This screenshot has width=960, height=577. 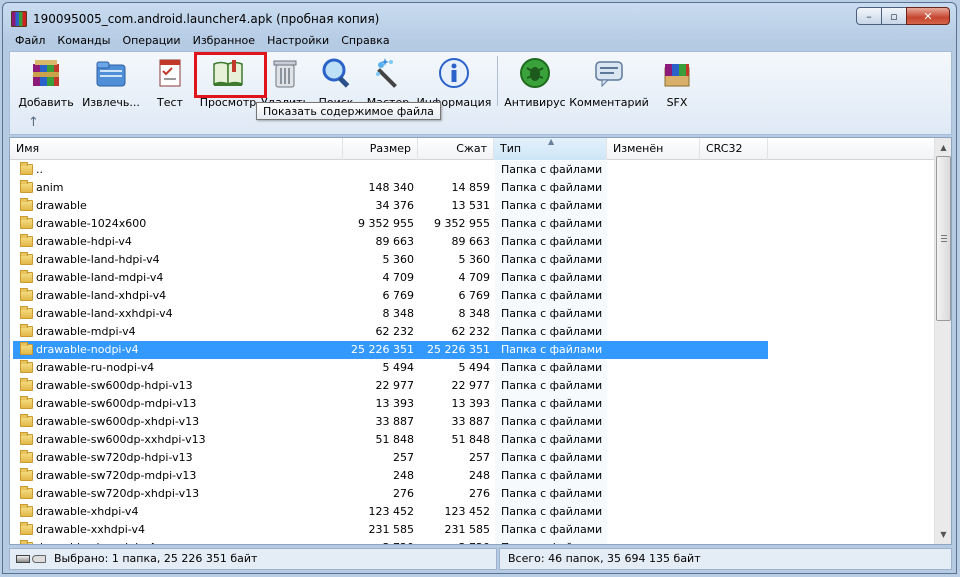 What do you see at coordinates (653, 149) in the screenshot?
I see `column-header-modified: Изменён` at bounding box center [653, 149].